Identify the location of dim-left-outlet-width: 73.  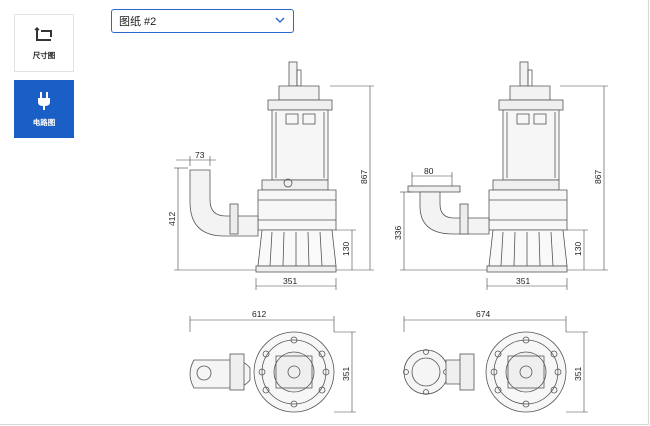
(200, 155).